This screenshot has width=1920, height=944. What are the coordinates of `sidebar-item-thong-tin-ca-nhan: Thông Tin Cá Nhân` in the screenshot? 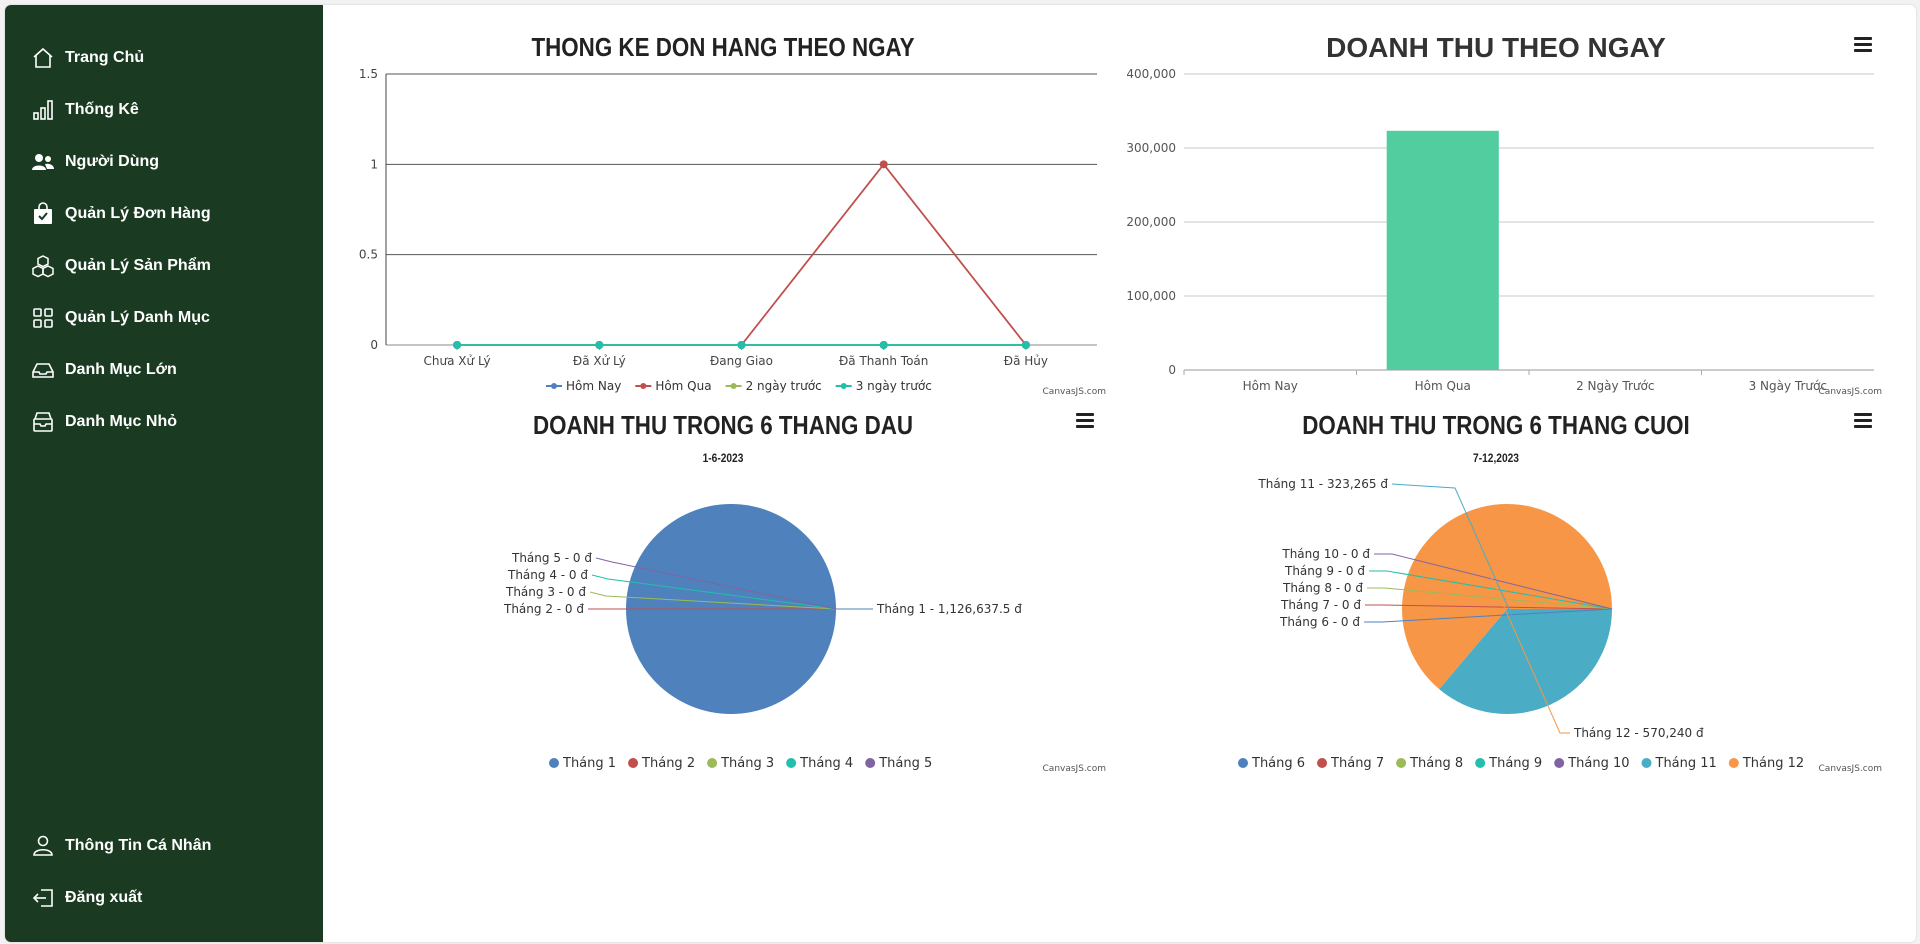 It's located at (120, 846).